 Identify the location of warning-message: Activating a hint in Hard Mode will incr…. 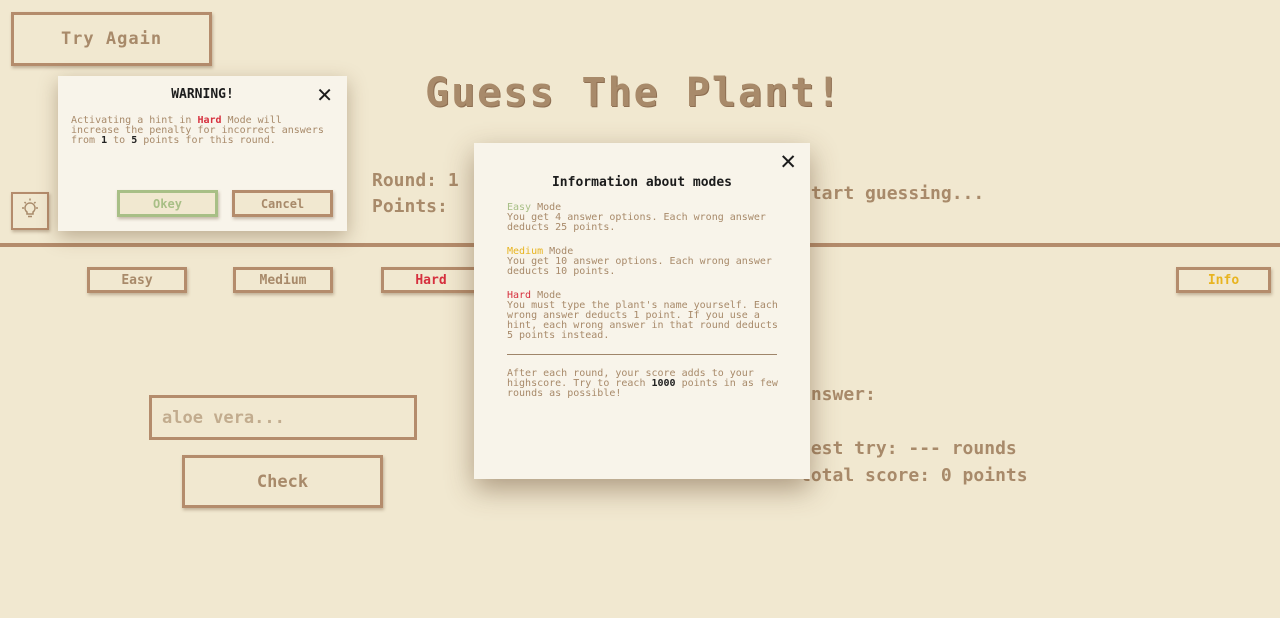
(197, 130).